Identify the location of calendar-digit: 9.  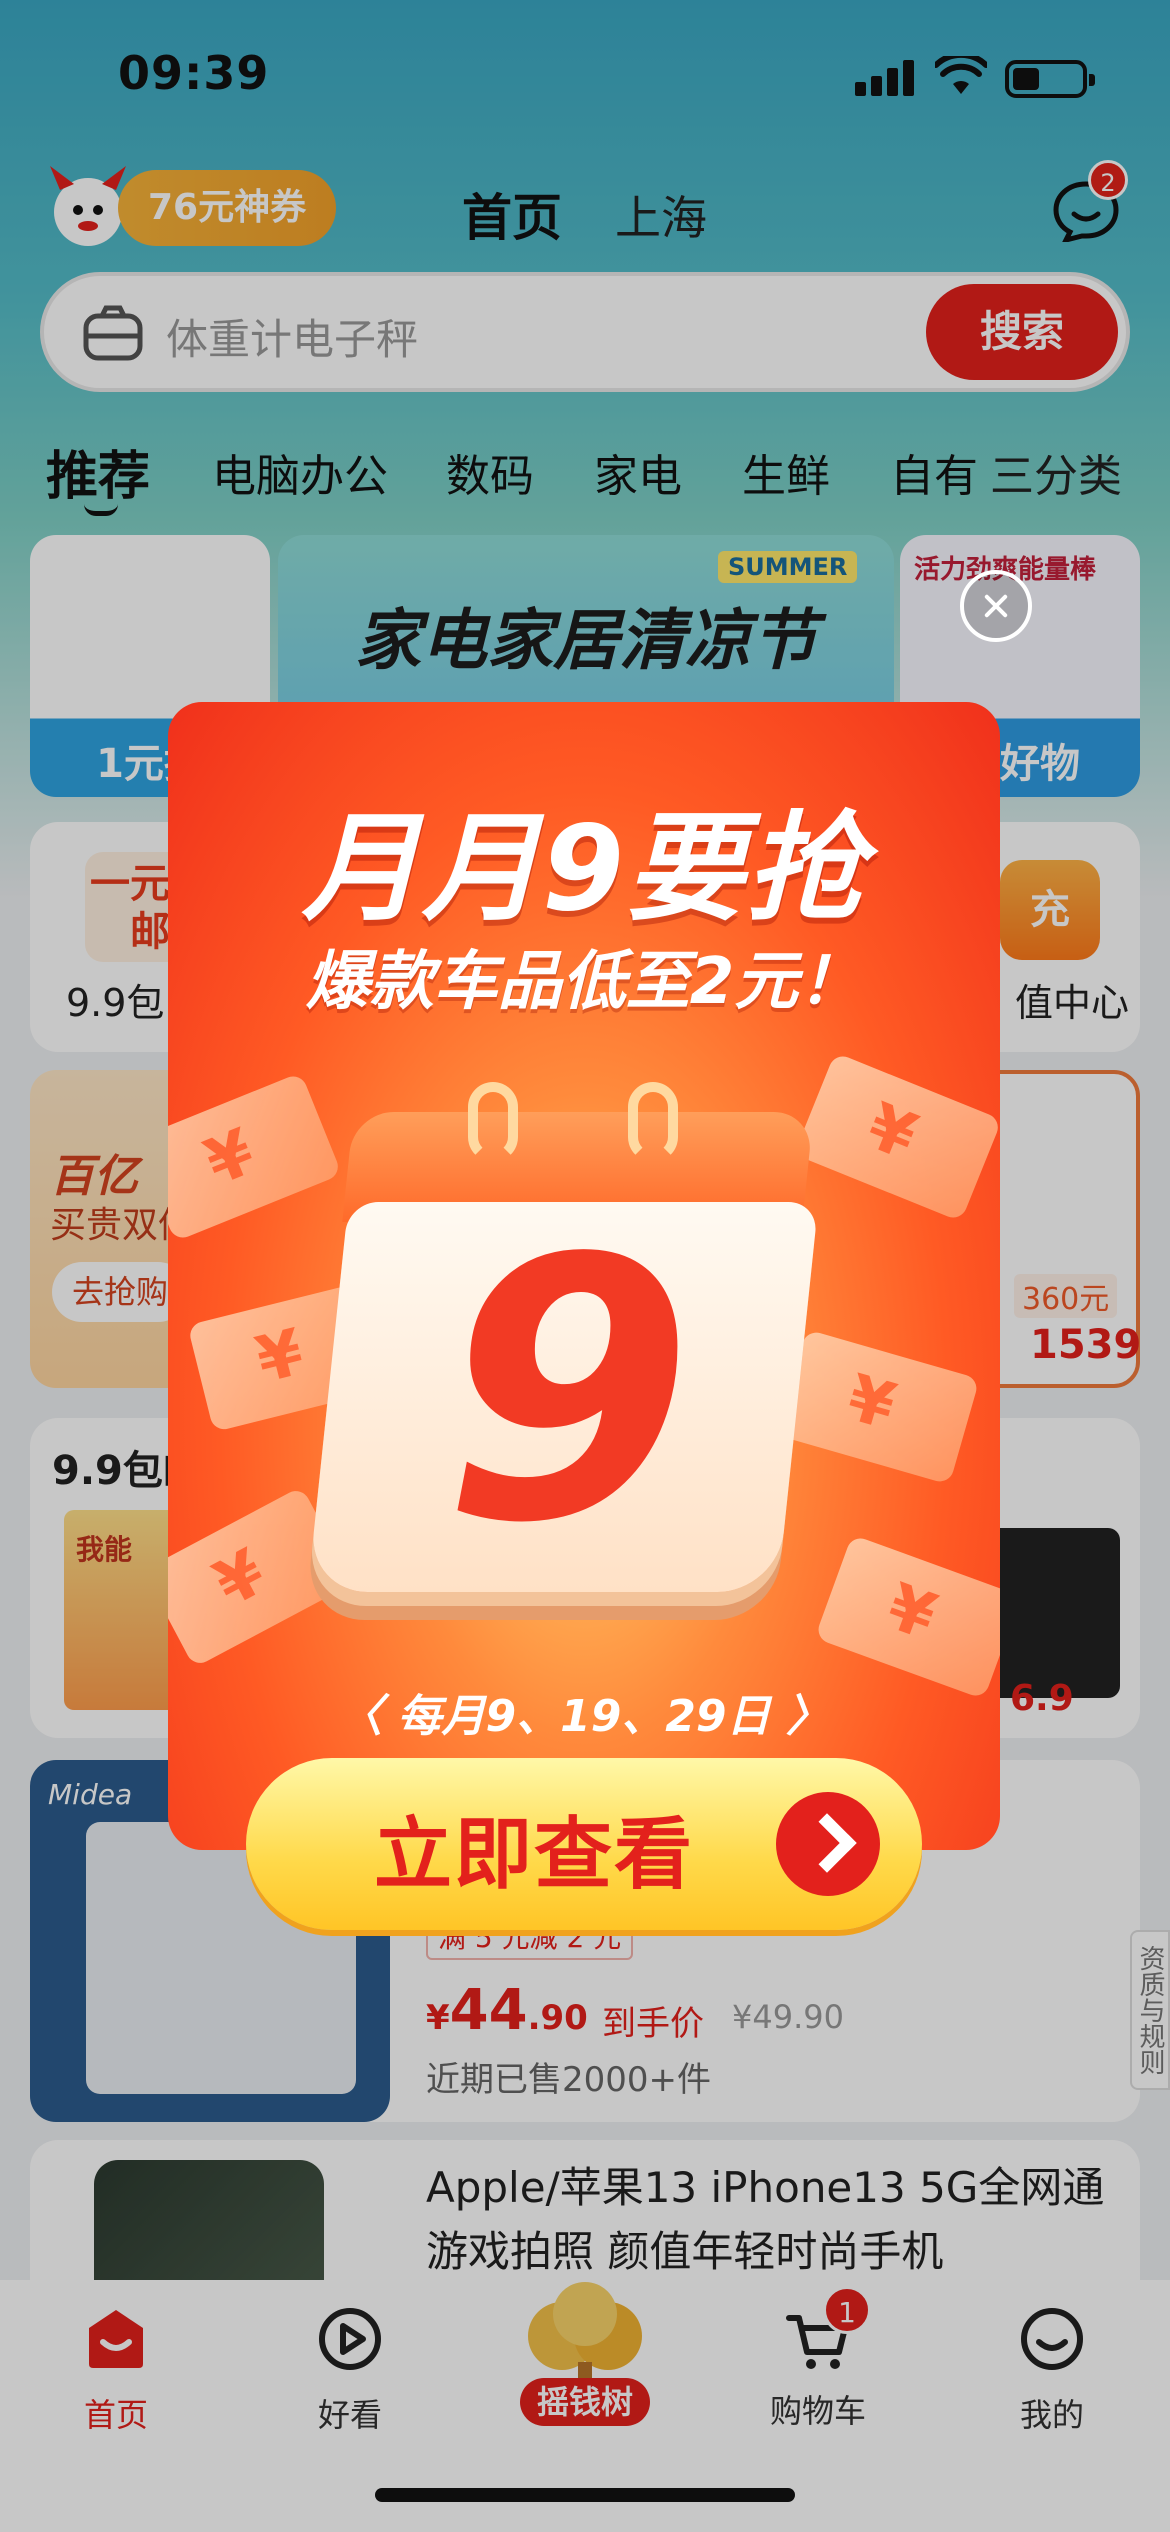
(568, 1391).